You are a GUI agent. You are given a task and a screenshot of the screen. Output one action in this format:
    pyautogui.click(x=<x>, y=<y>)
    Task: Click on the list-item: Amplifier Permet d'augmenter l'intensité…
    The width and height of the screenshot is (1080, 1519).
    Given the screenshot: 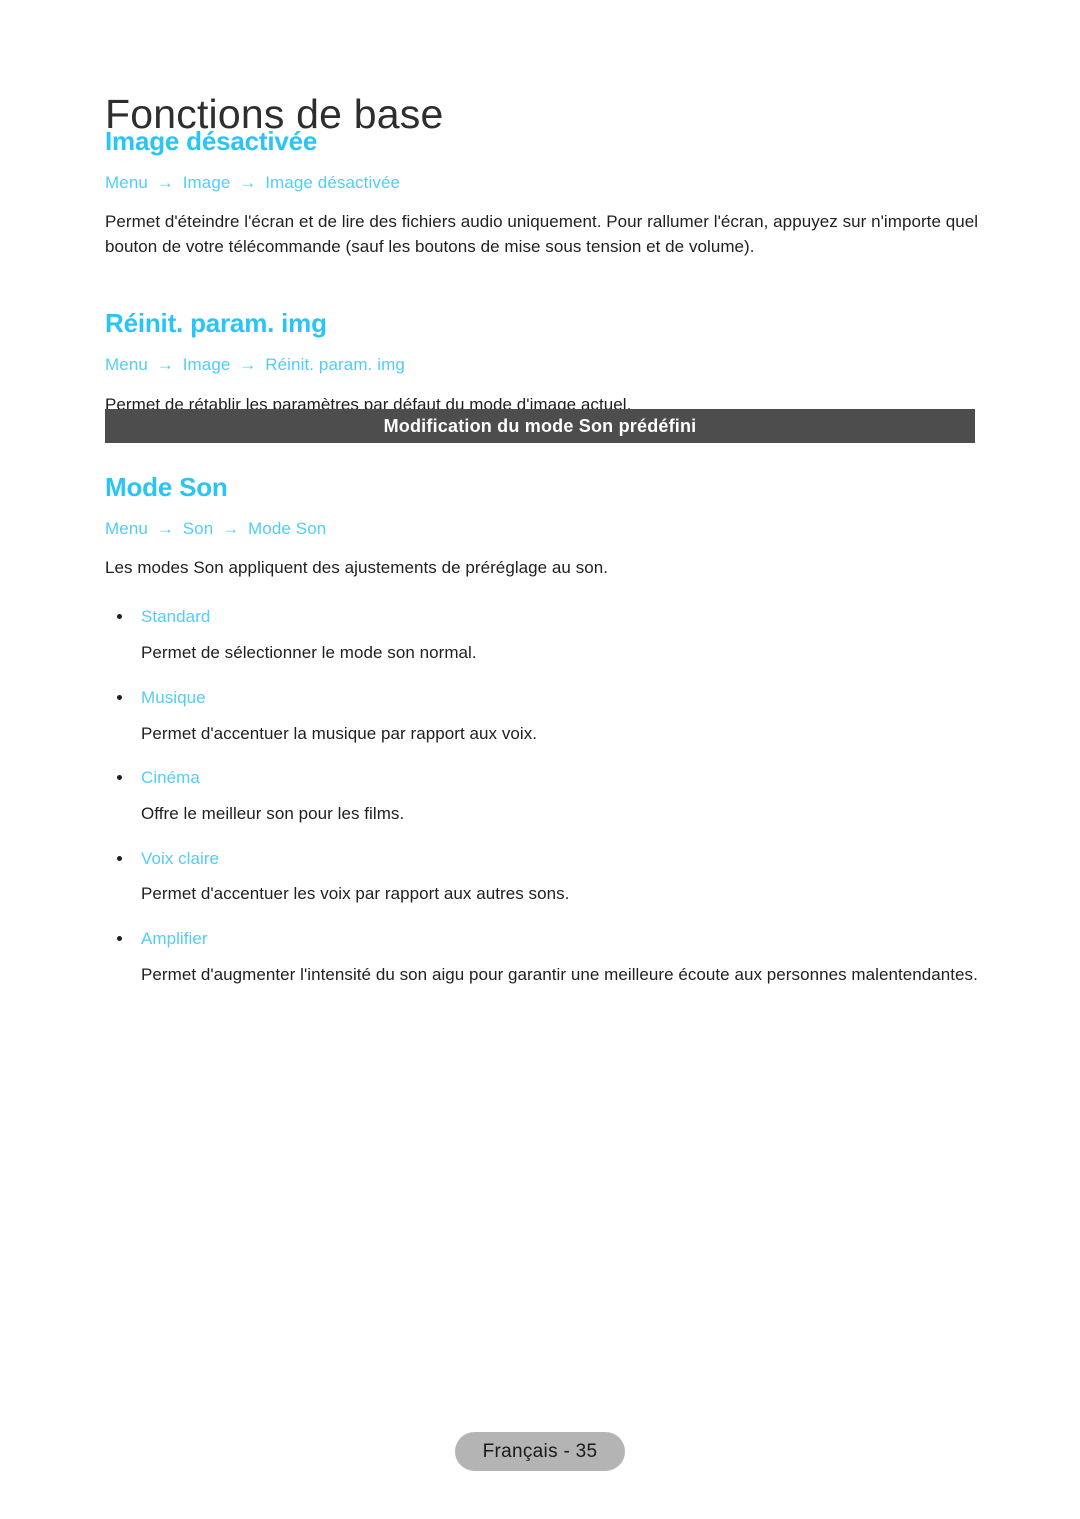 What is the action you would take?
    pyautogui.click(x=542, y=957)
    